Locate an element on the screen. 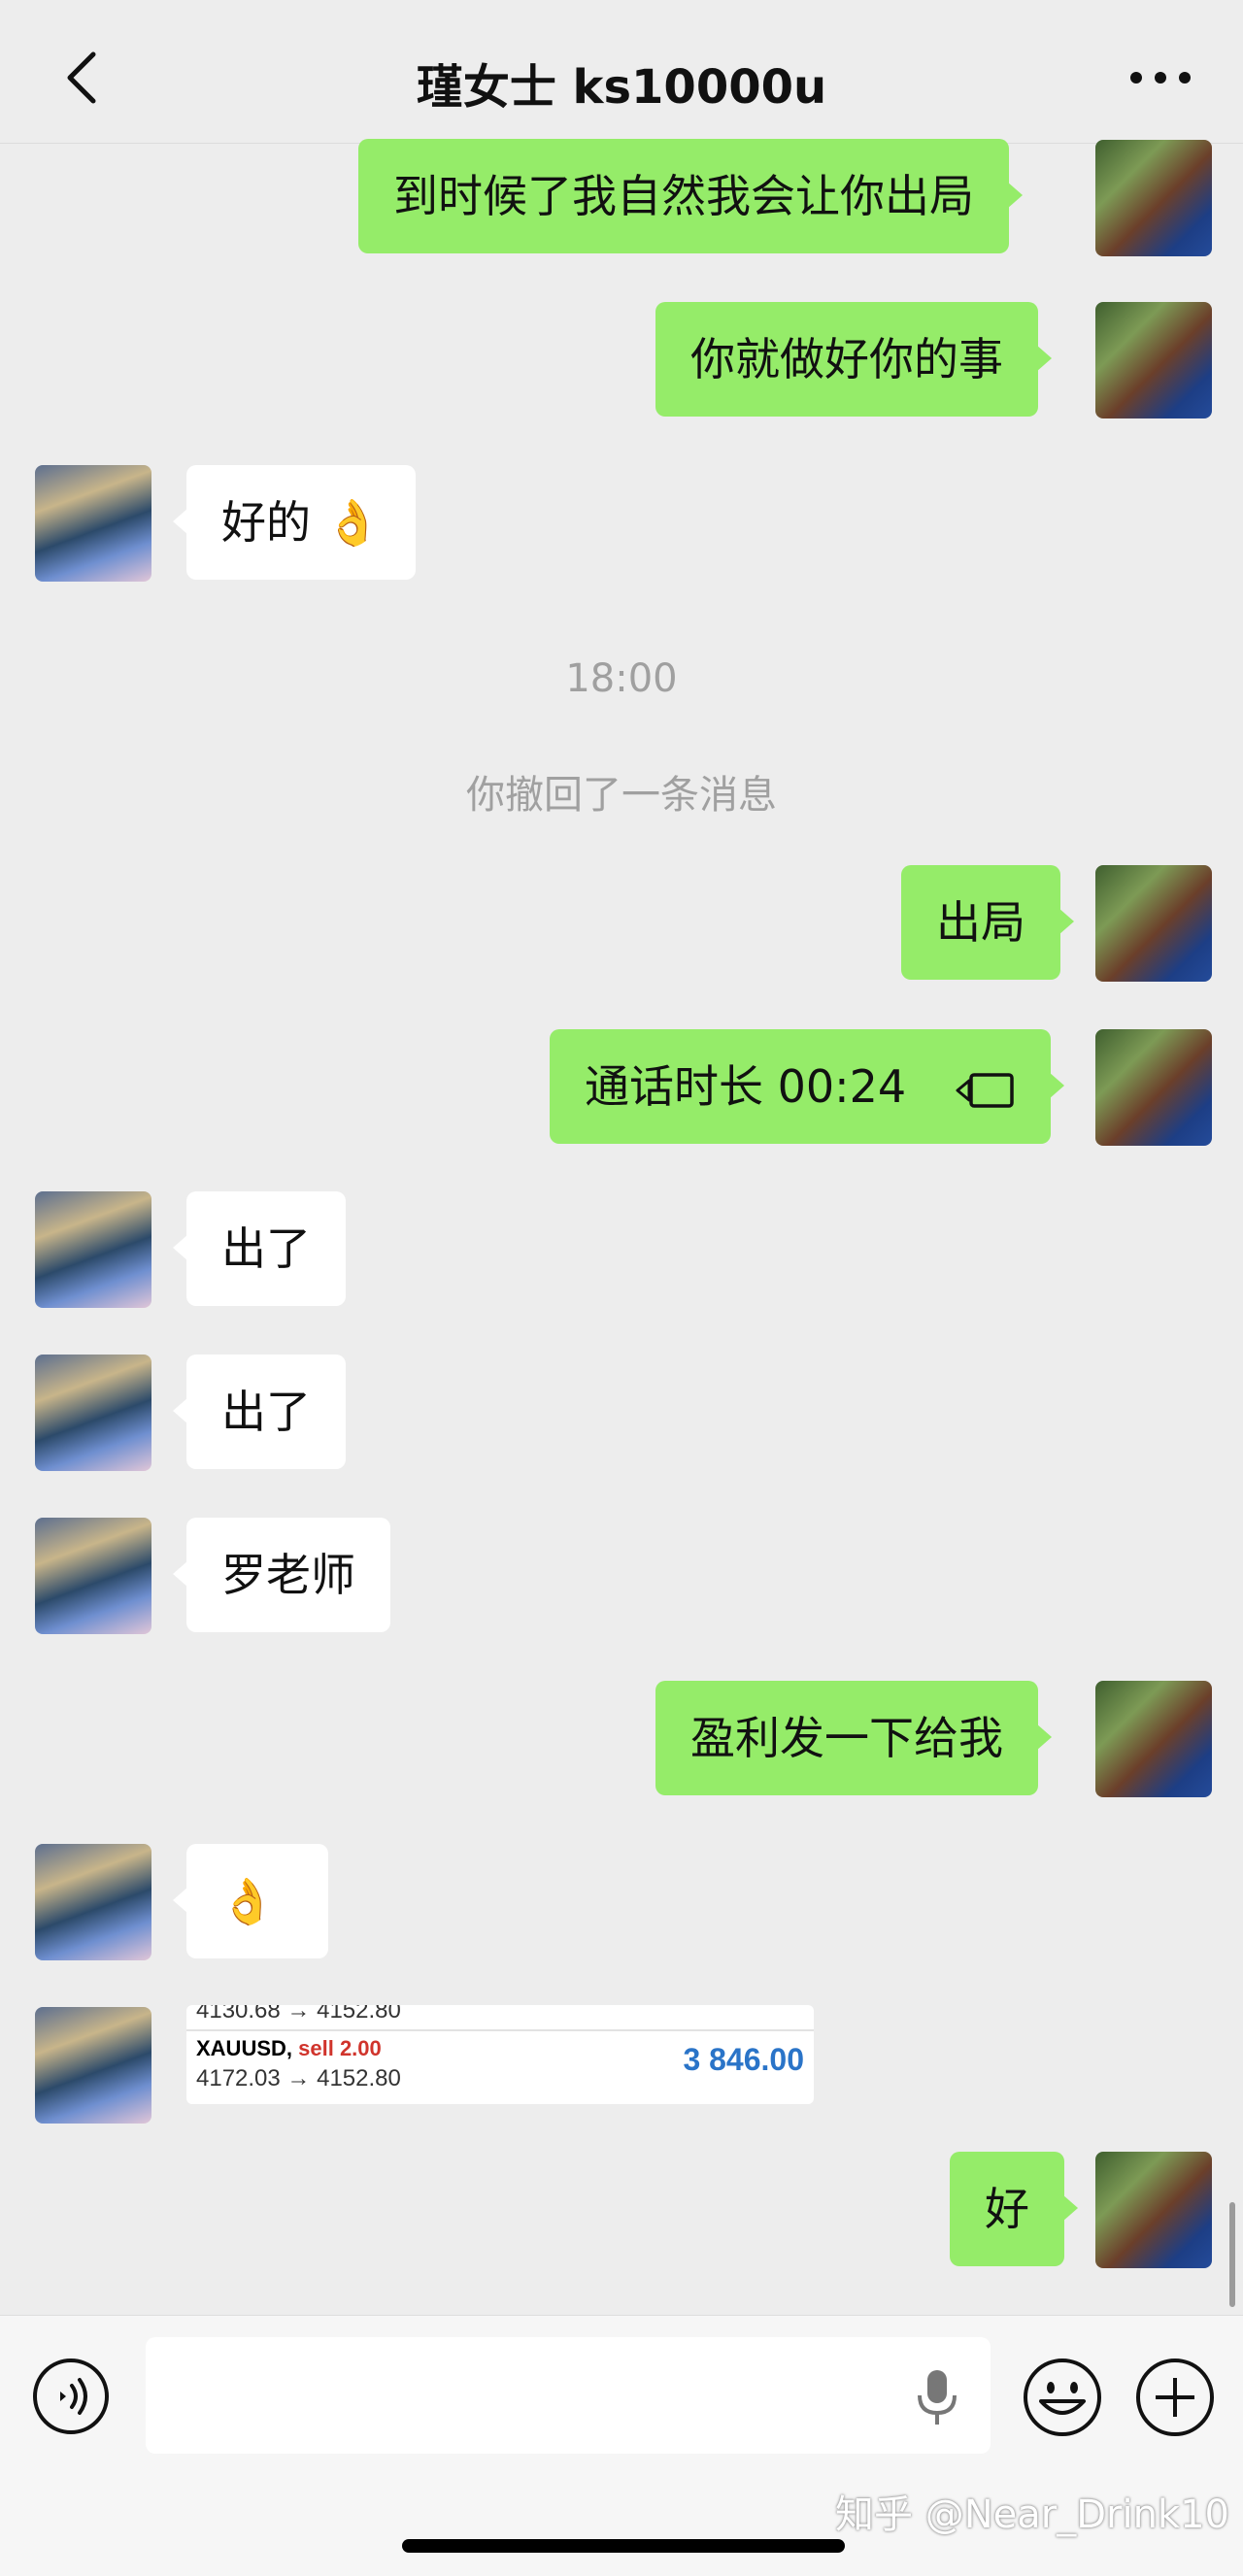  mic-icon is located at coordinates (937, 2397).